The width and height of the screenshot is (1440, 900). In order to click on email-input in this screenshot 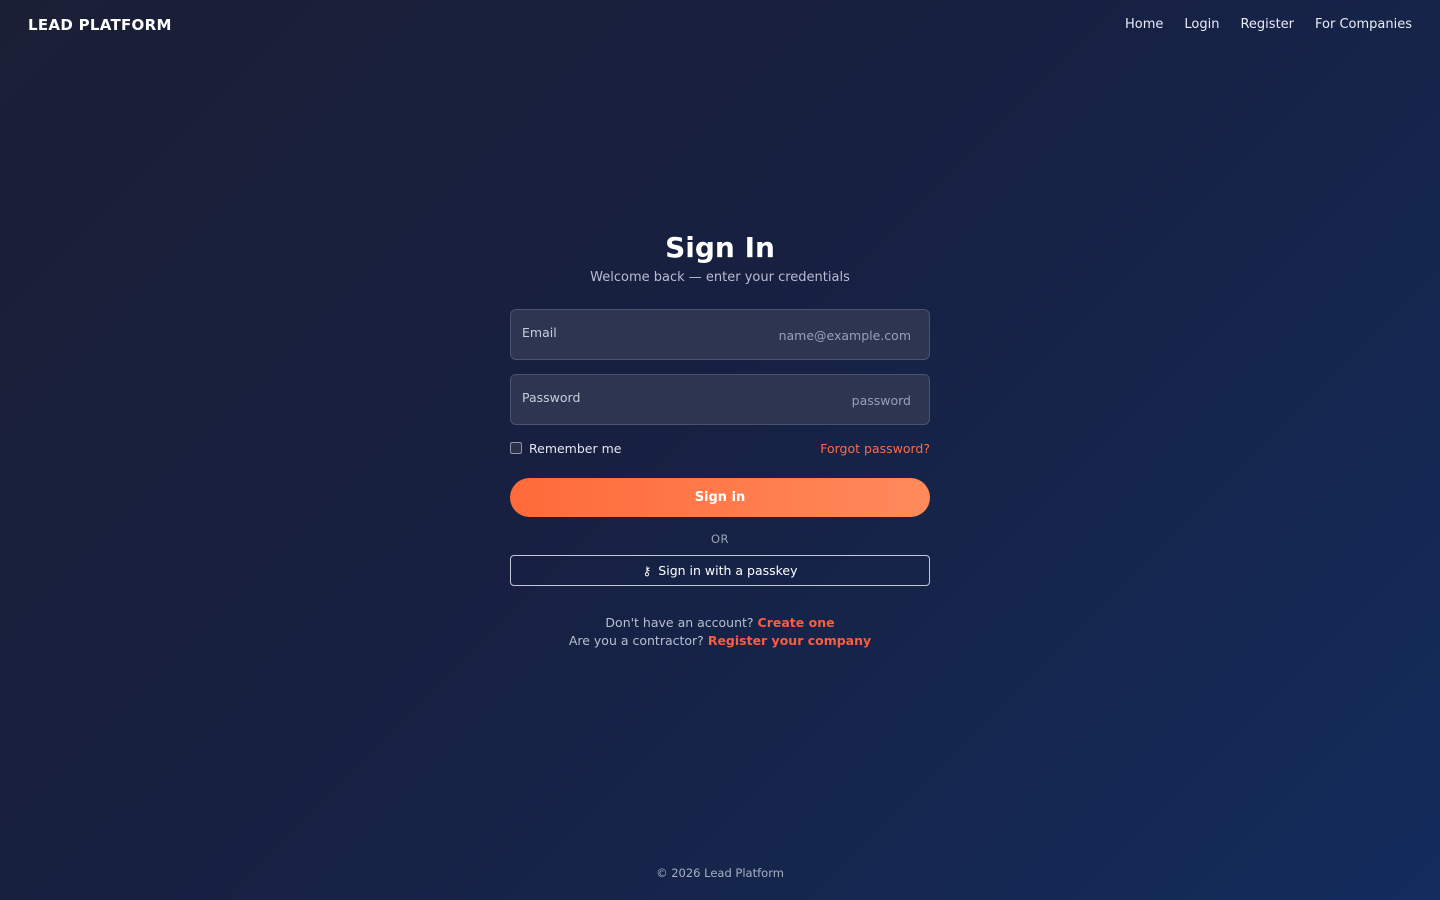, I will do `click(779, 334)`.